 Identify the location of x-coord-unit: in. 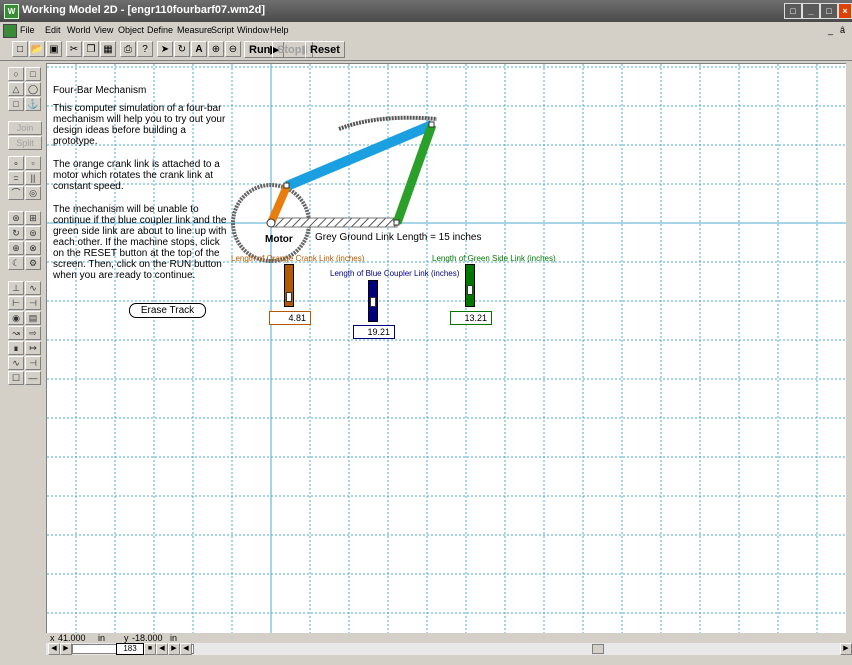
(102, 638).